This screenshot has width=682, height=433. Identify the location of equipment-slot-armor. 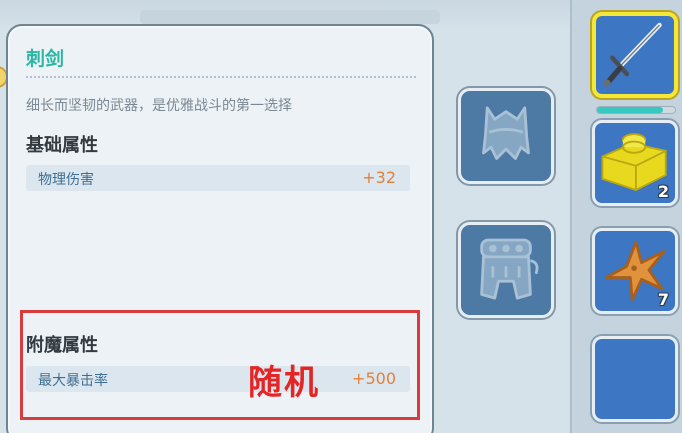
(506, 270).